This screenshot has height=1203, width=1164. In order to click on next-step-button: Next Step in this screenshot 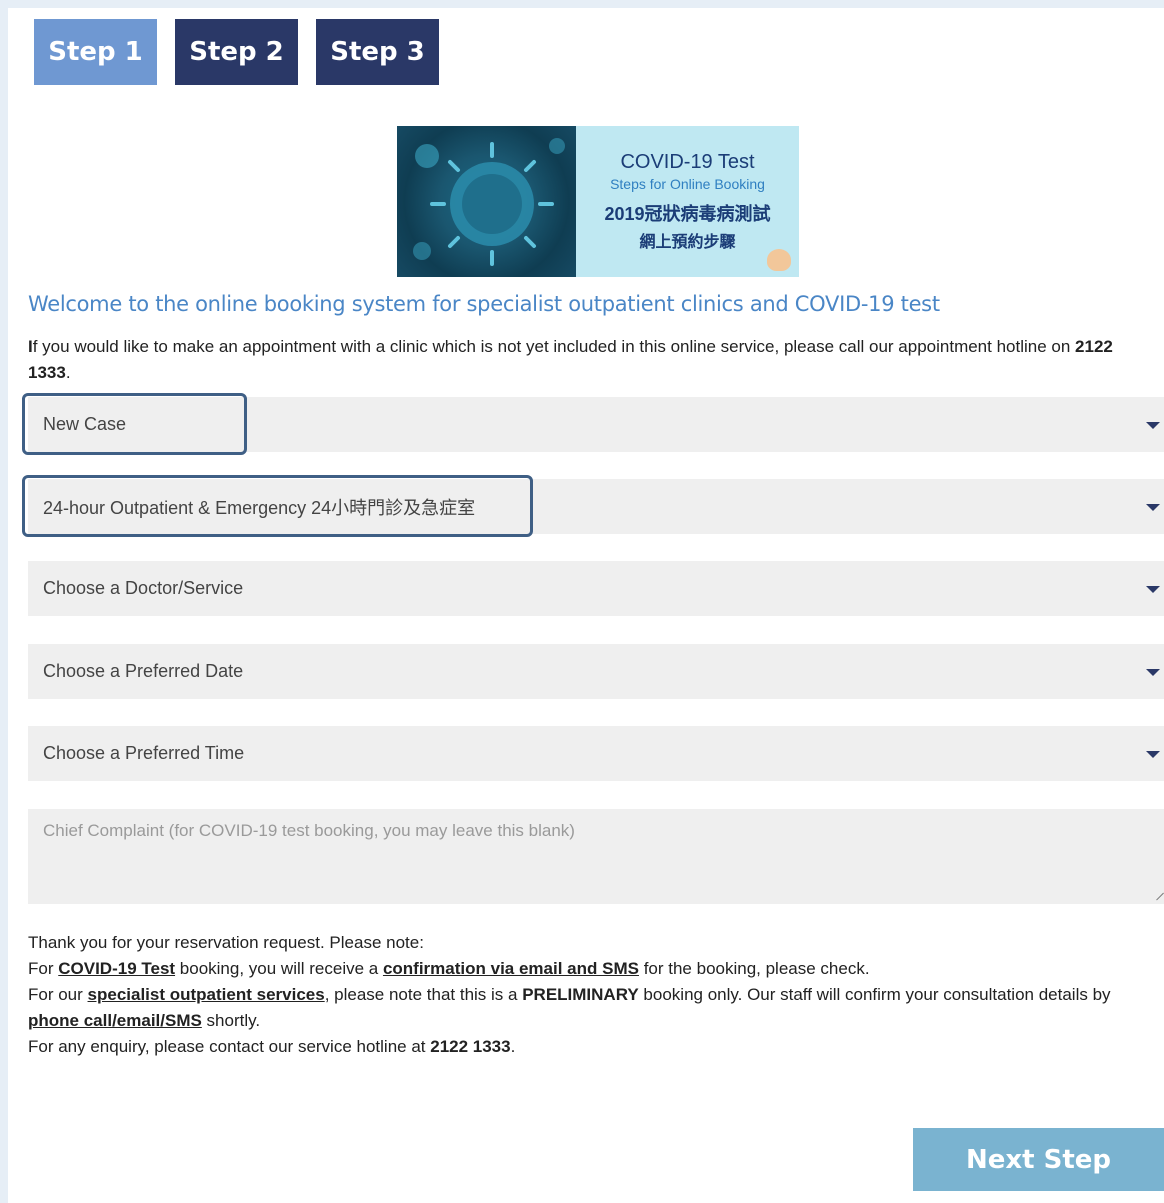, I will do `click(1038, 1159)`.